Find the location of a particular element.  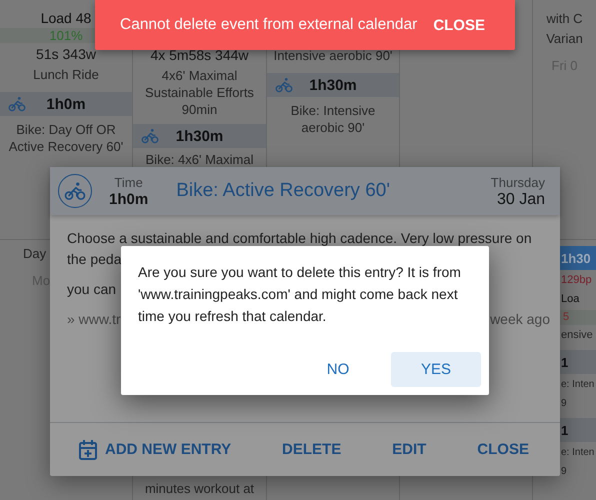

duration-text: 1h0m is located at coordinates (66, 104).